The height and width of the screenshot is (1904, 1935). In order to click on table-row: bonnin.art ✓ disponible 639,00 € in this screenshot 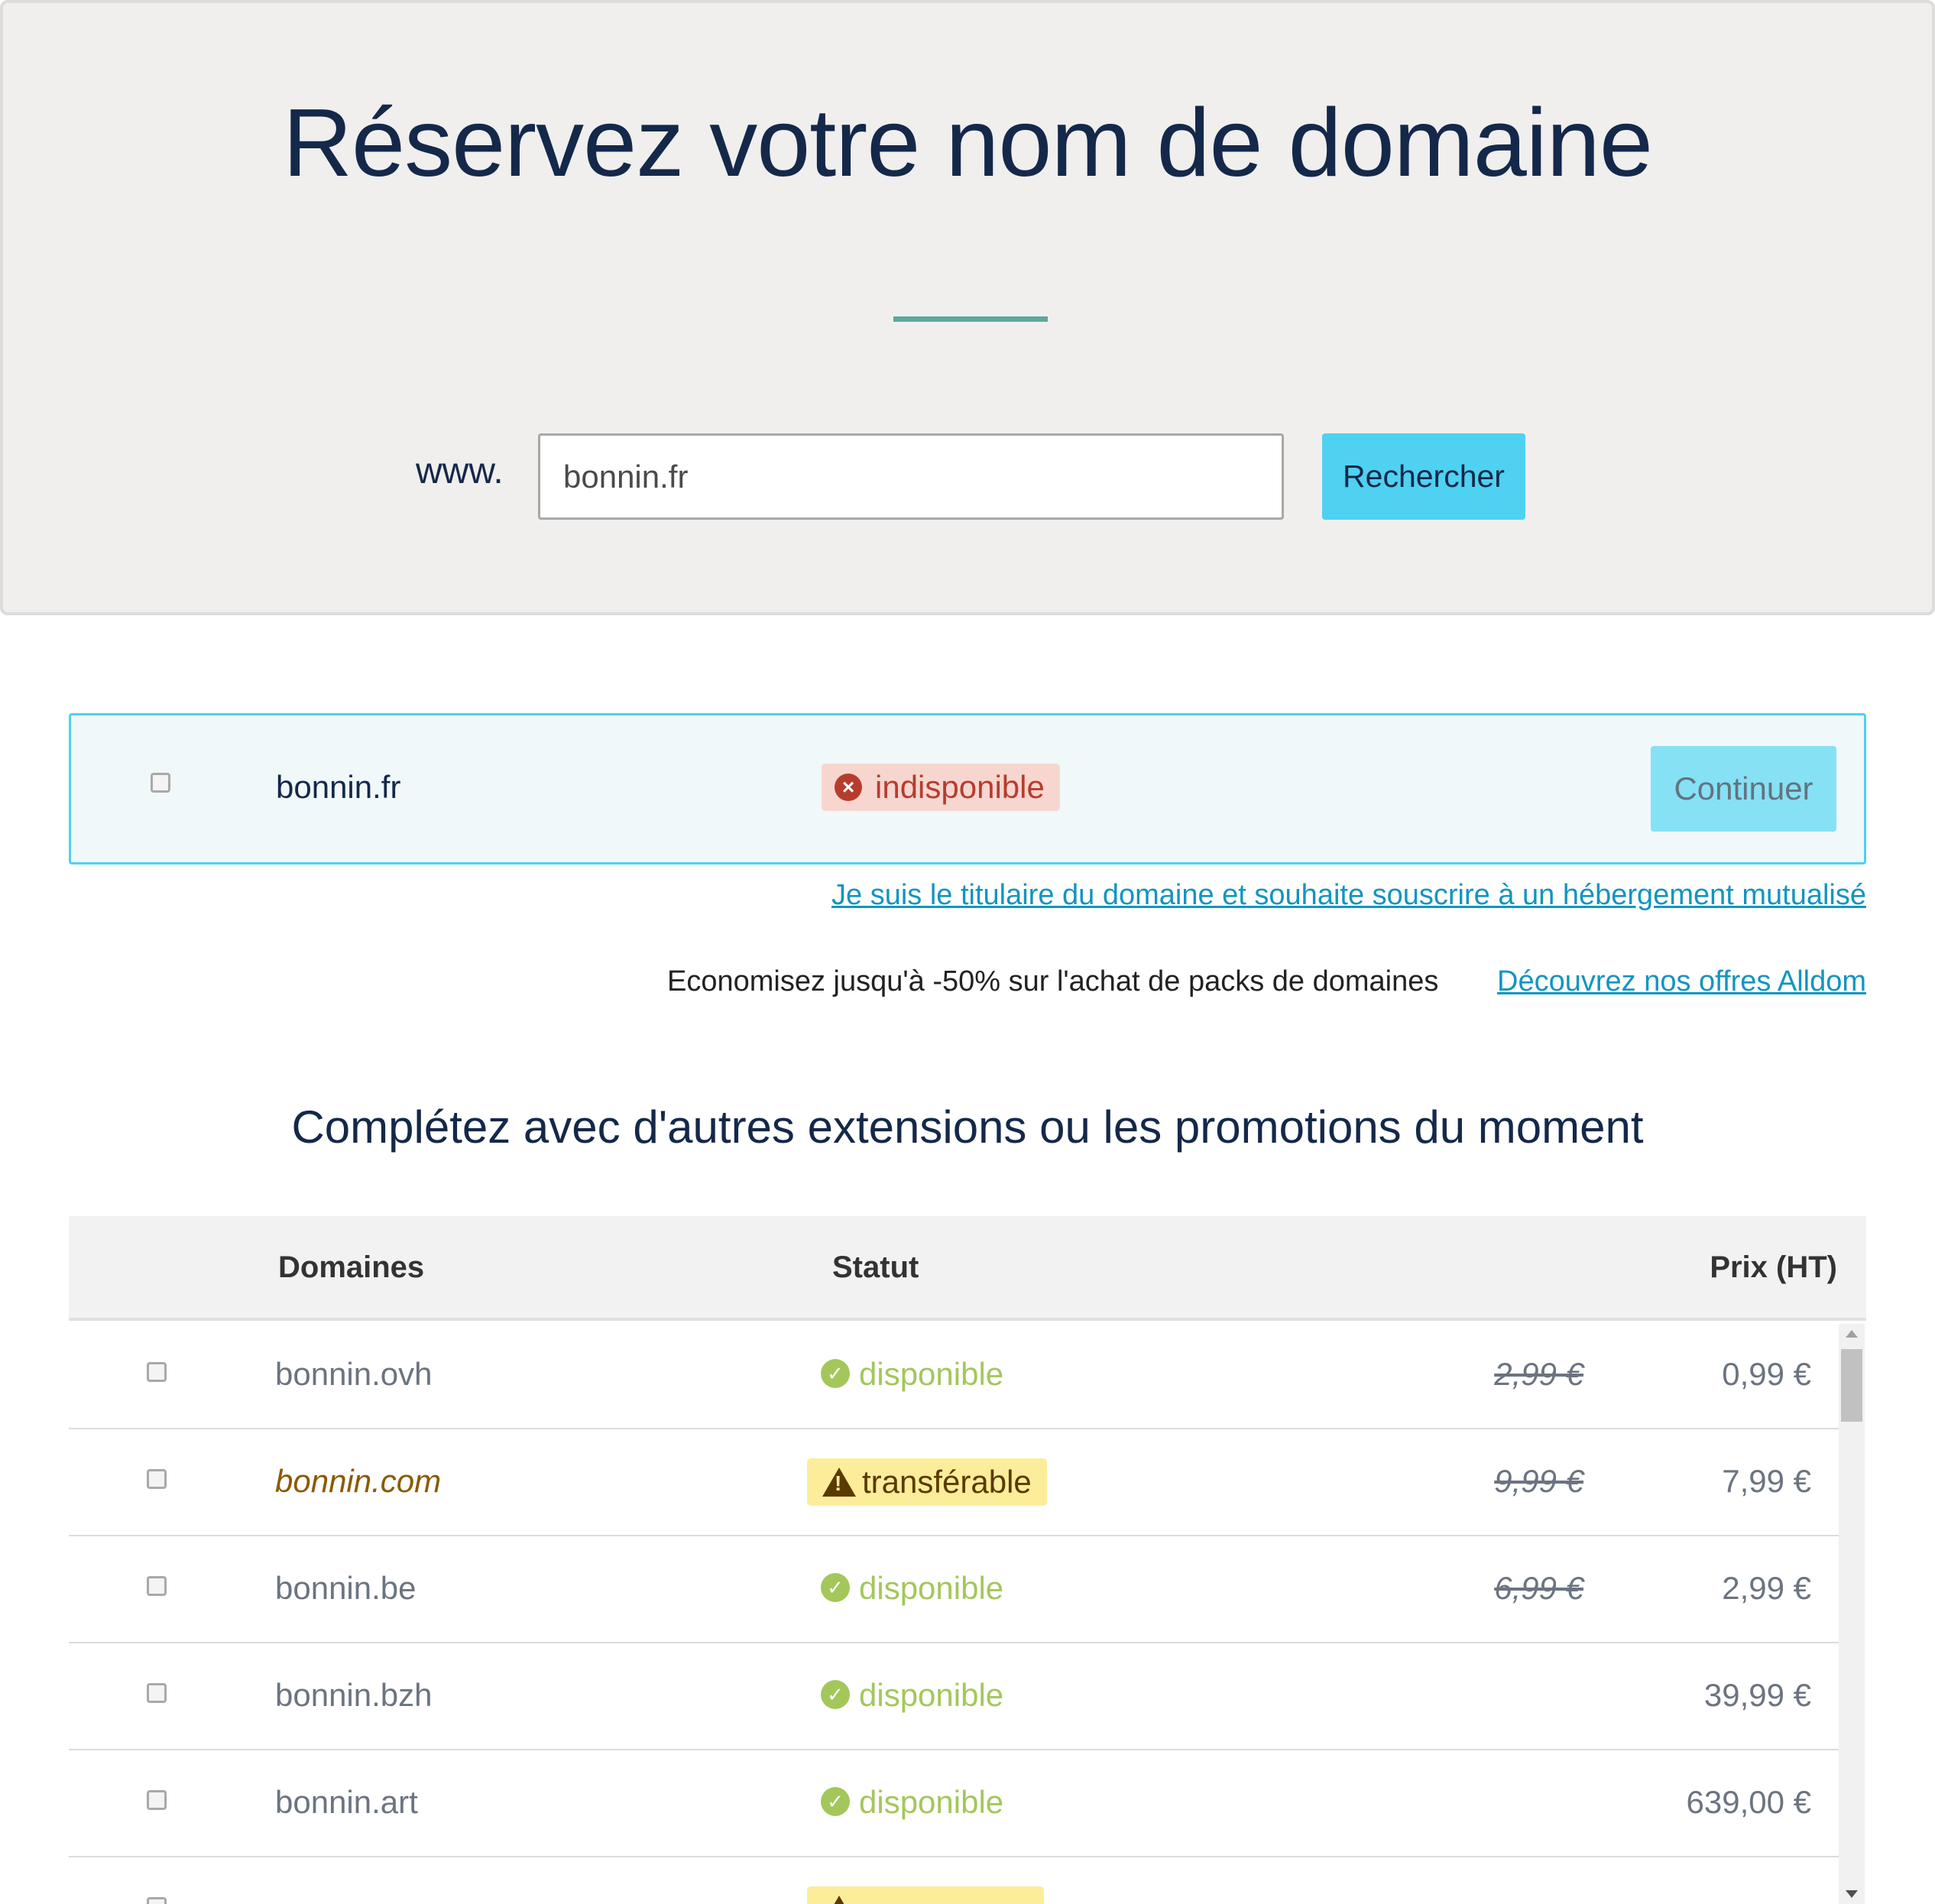, I will do `click(954, 1803)`.